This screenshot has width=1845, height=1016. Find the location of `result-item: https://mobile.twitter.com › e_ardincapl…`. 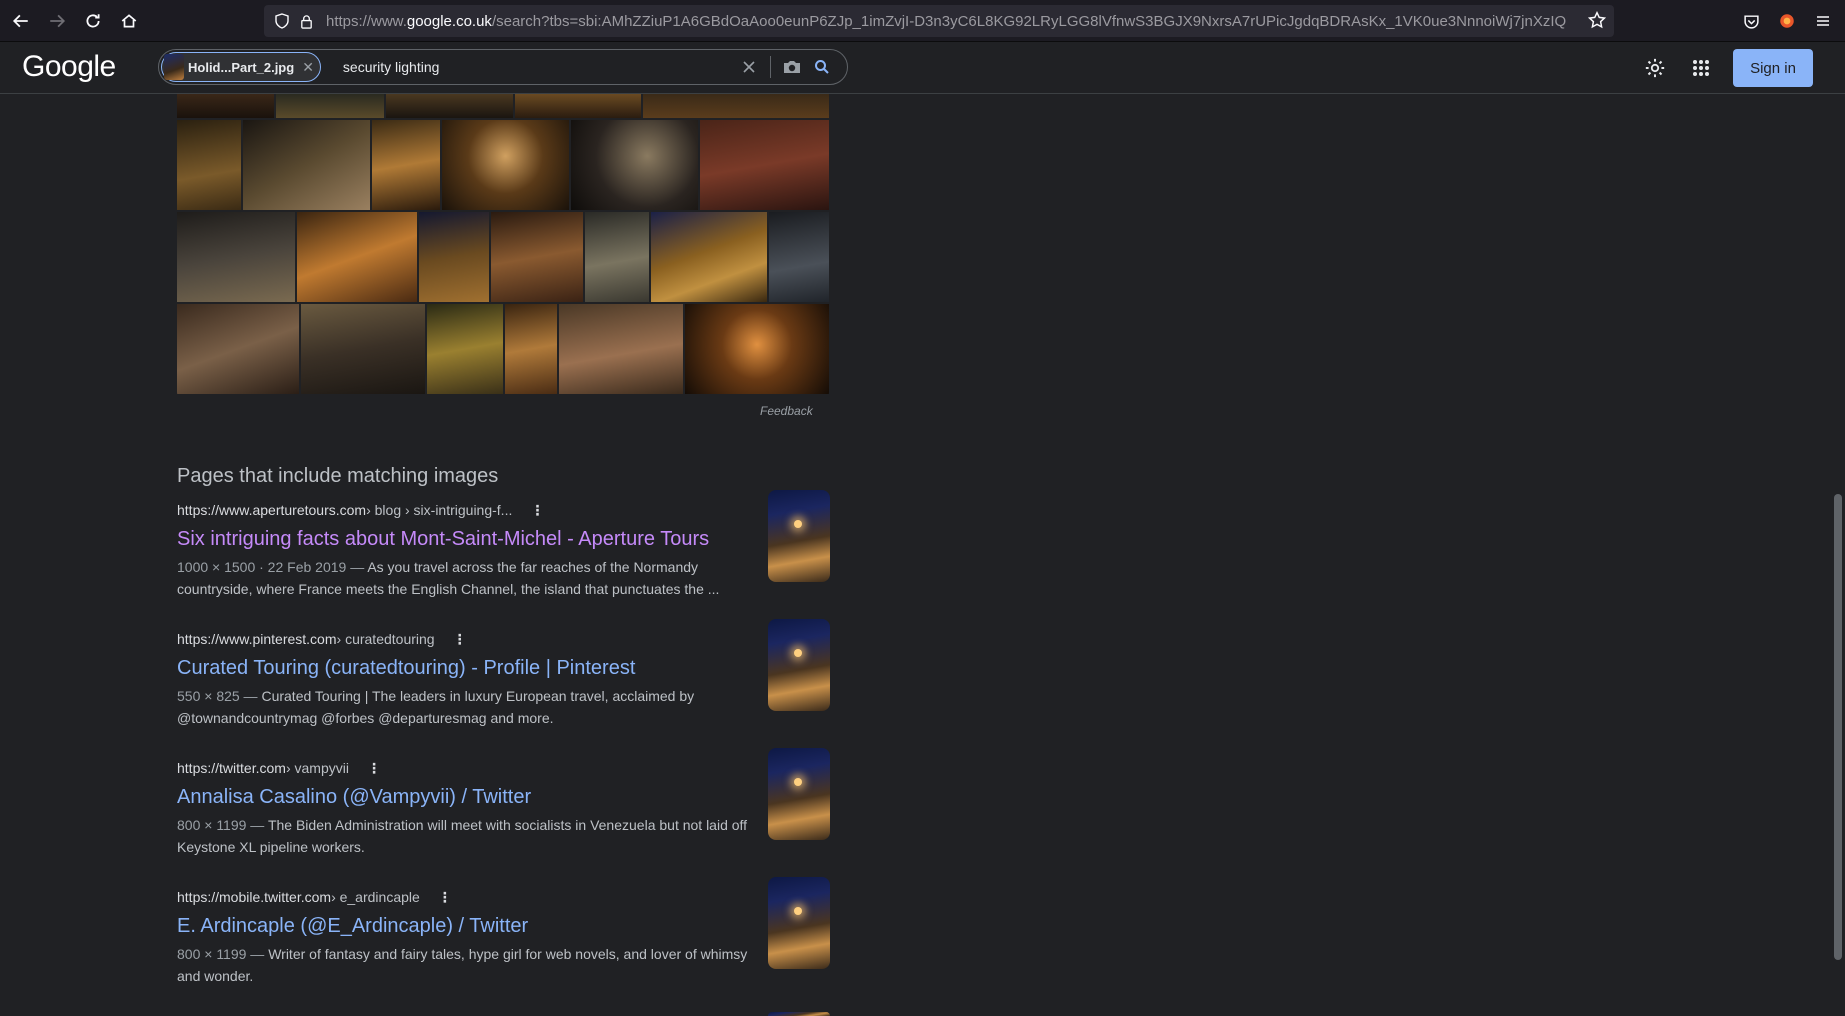

result-item: https://mobile.twitter.com › e_ardincapl… is located at coordinates (504, 932).